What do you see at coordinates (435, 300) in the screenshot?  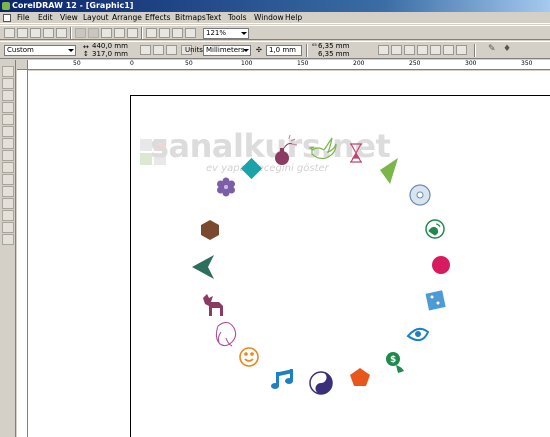 I see `cube-shape` at bounding box center [435, 300].